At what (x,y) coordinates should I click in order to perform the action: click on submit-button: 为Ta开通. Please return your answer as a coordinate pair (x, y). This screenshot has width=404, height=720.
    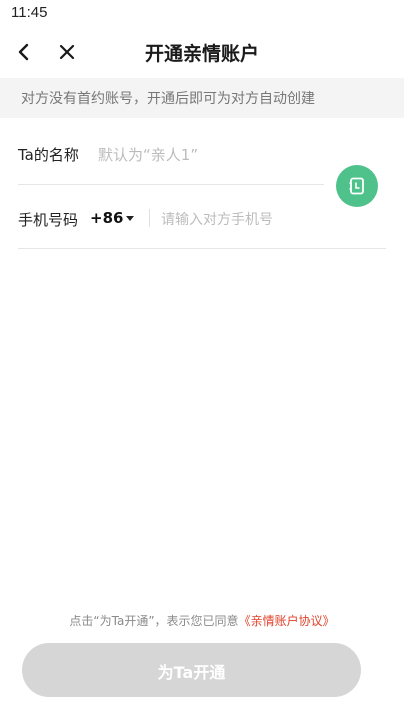
    Looking at the image, I should click on (191, 670).